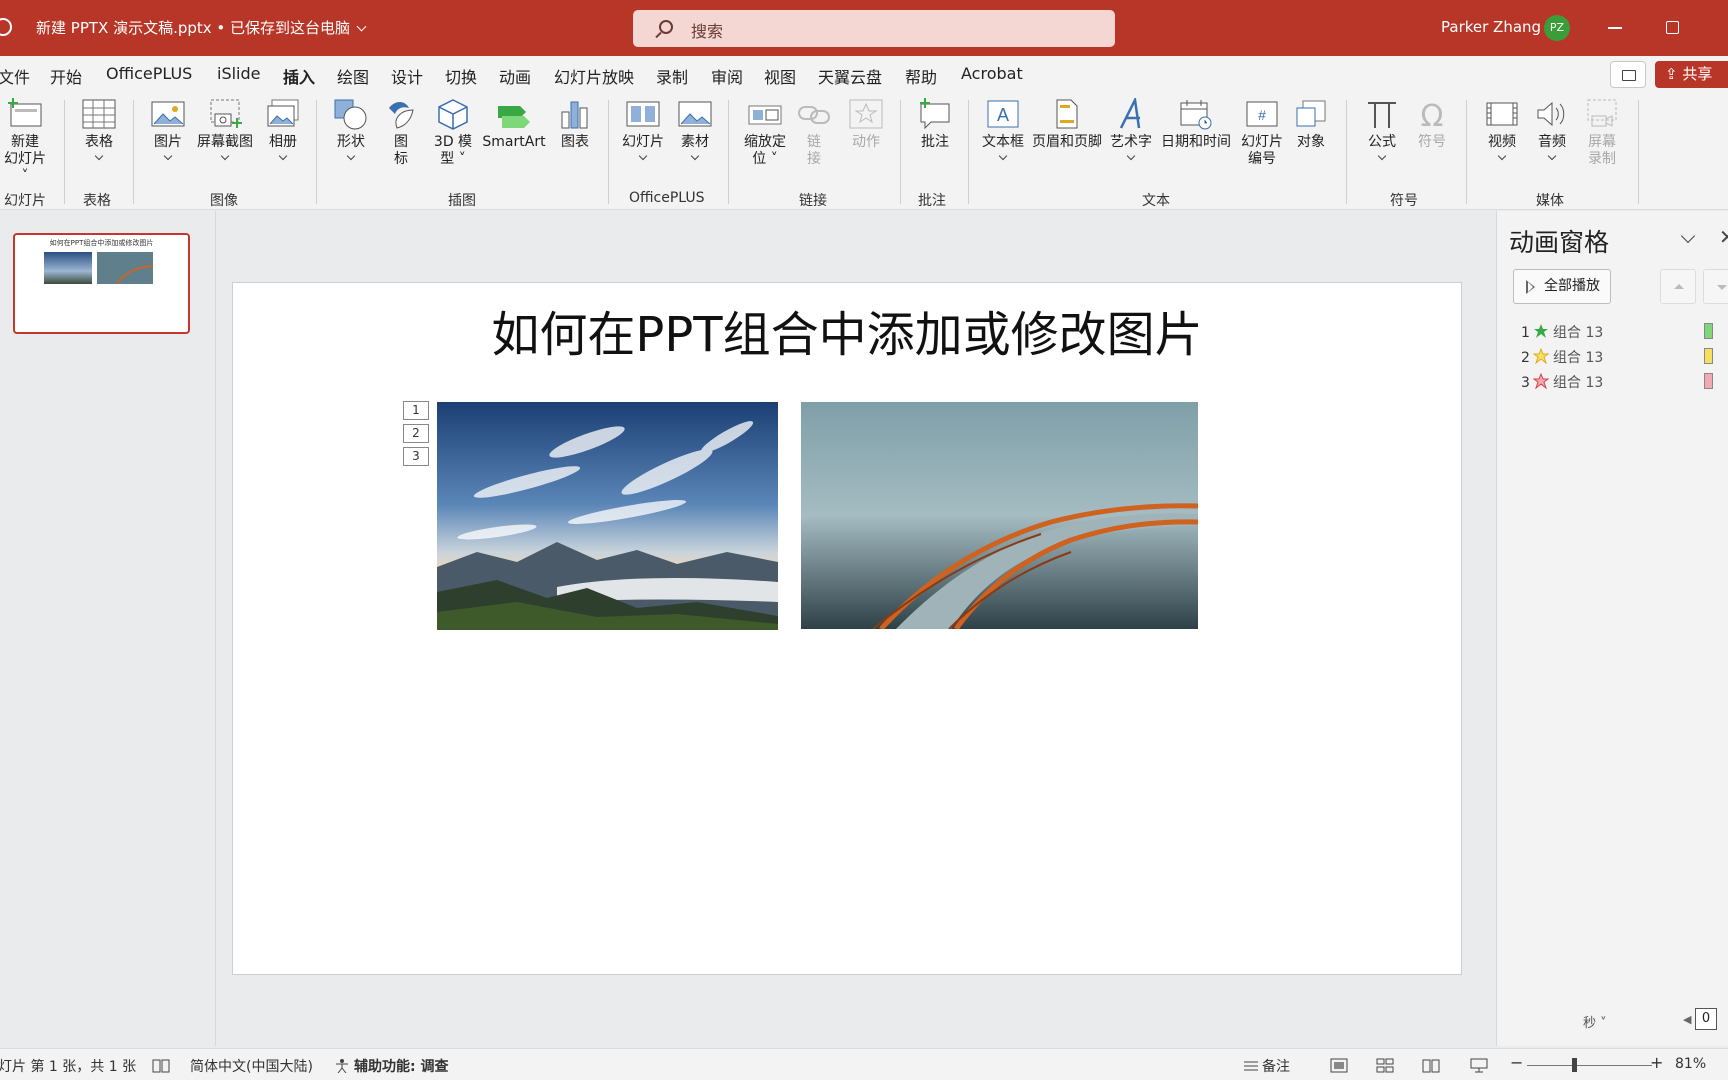 The image size is (1728, 1080). What do you see at coordinates (1382, 142) in the screenshot?
I see `equation-label: 公式` at bounding box center [1382, 142].